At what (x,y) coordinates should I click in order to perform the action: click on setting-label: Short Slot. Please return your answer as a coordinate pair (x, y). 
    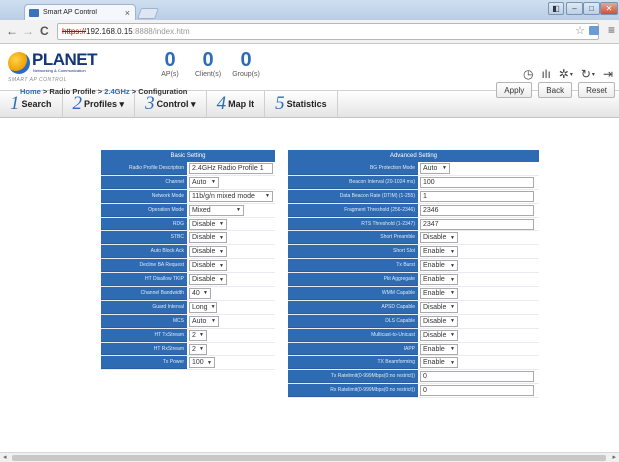
    Looking at the image, I should click on (353, 252).